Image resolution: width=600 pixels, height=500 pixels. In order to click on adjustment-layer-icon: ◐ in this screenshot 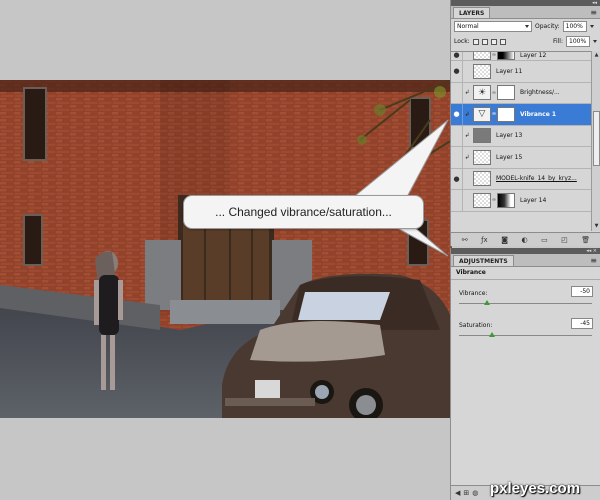, I will do `click(524, 240)`.